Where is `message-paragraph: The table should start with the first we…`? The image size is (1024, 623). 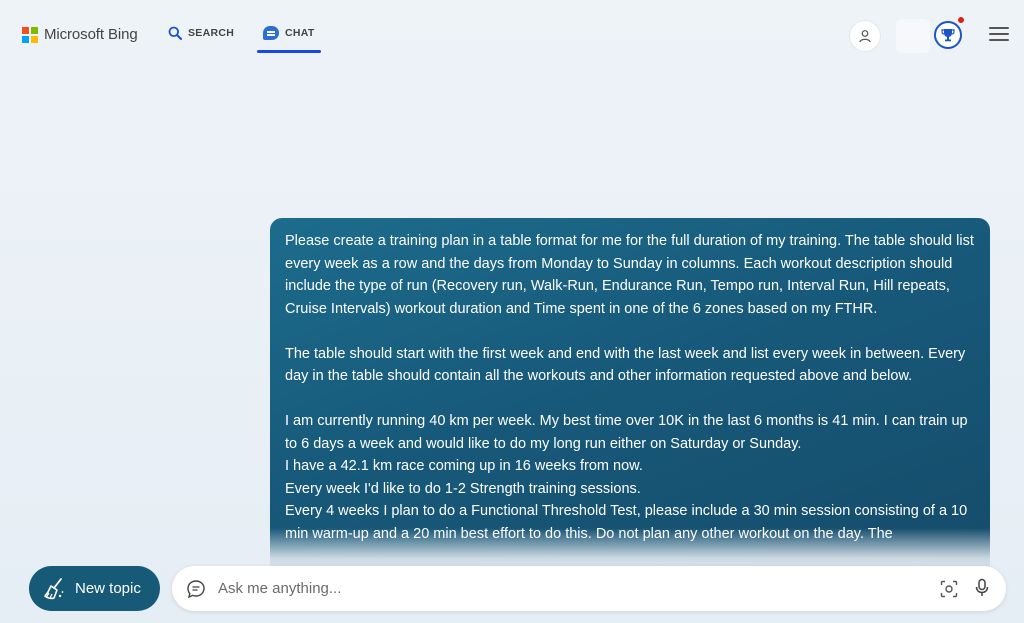 message-paragraph: The table should start with the first we… is located at coordinates (625, 365).